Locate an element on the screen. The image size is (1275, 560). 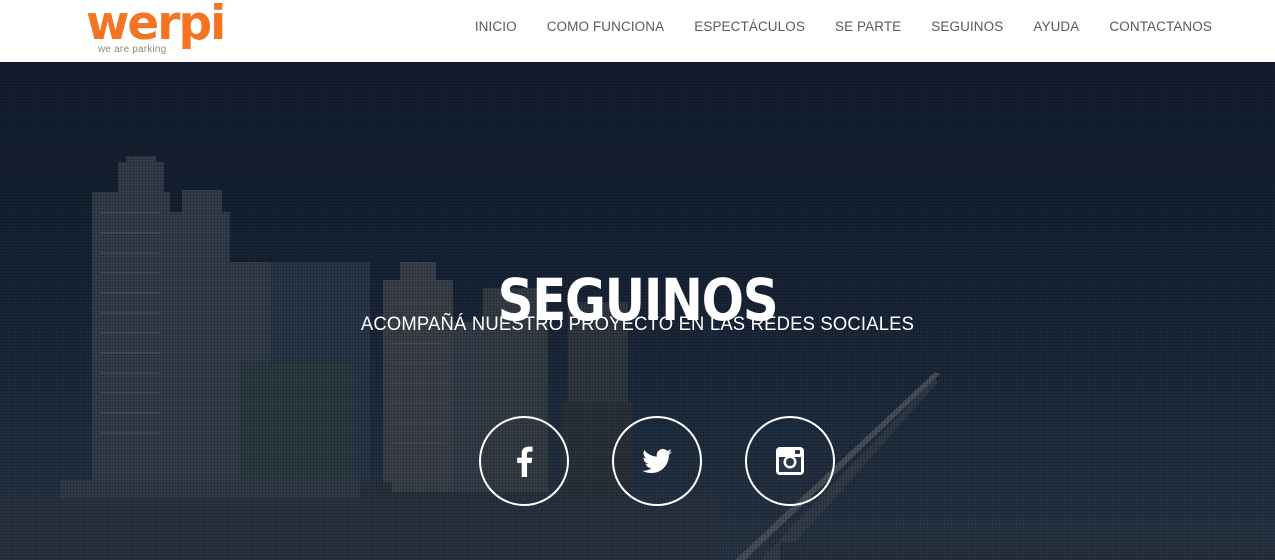
instagram-button is located at coordinates (790, 461).